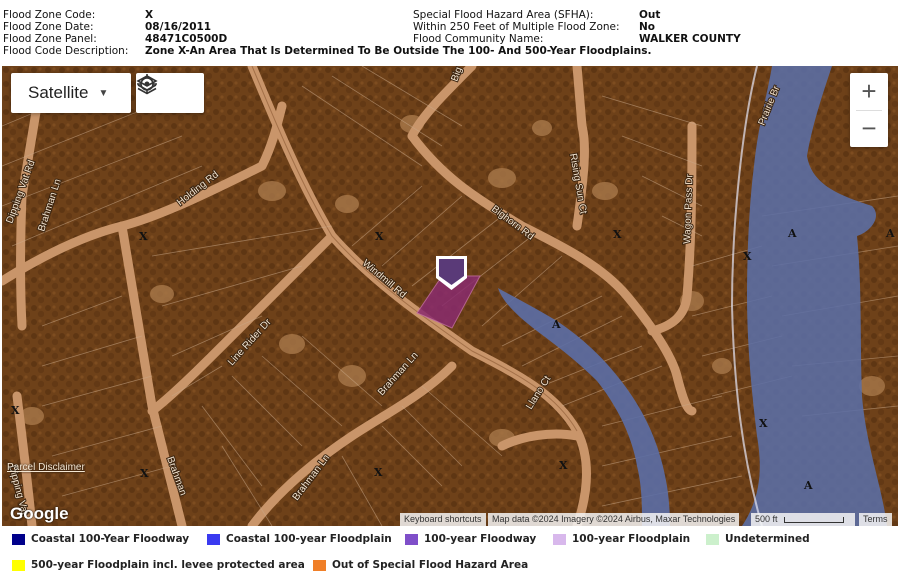 This screenshot has width=900, height=581. I want to click on flood-zone-panel-row: Flood Zone Panel: 48471C0500D, so click(208, 39).